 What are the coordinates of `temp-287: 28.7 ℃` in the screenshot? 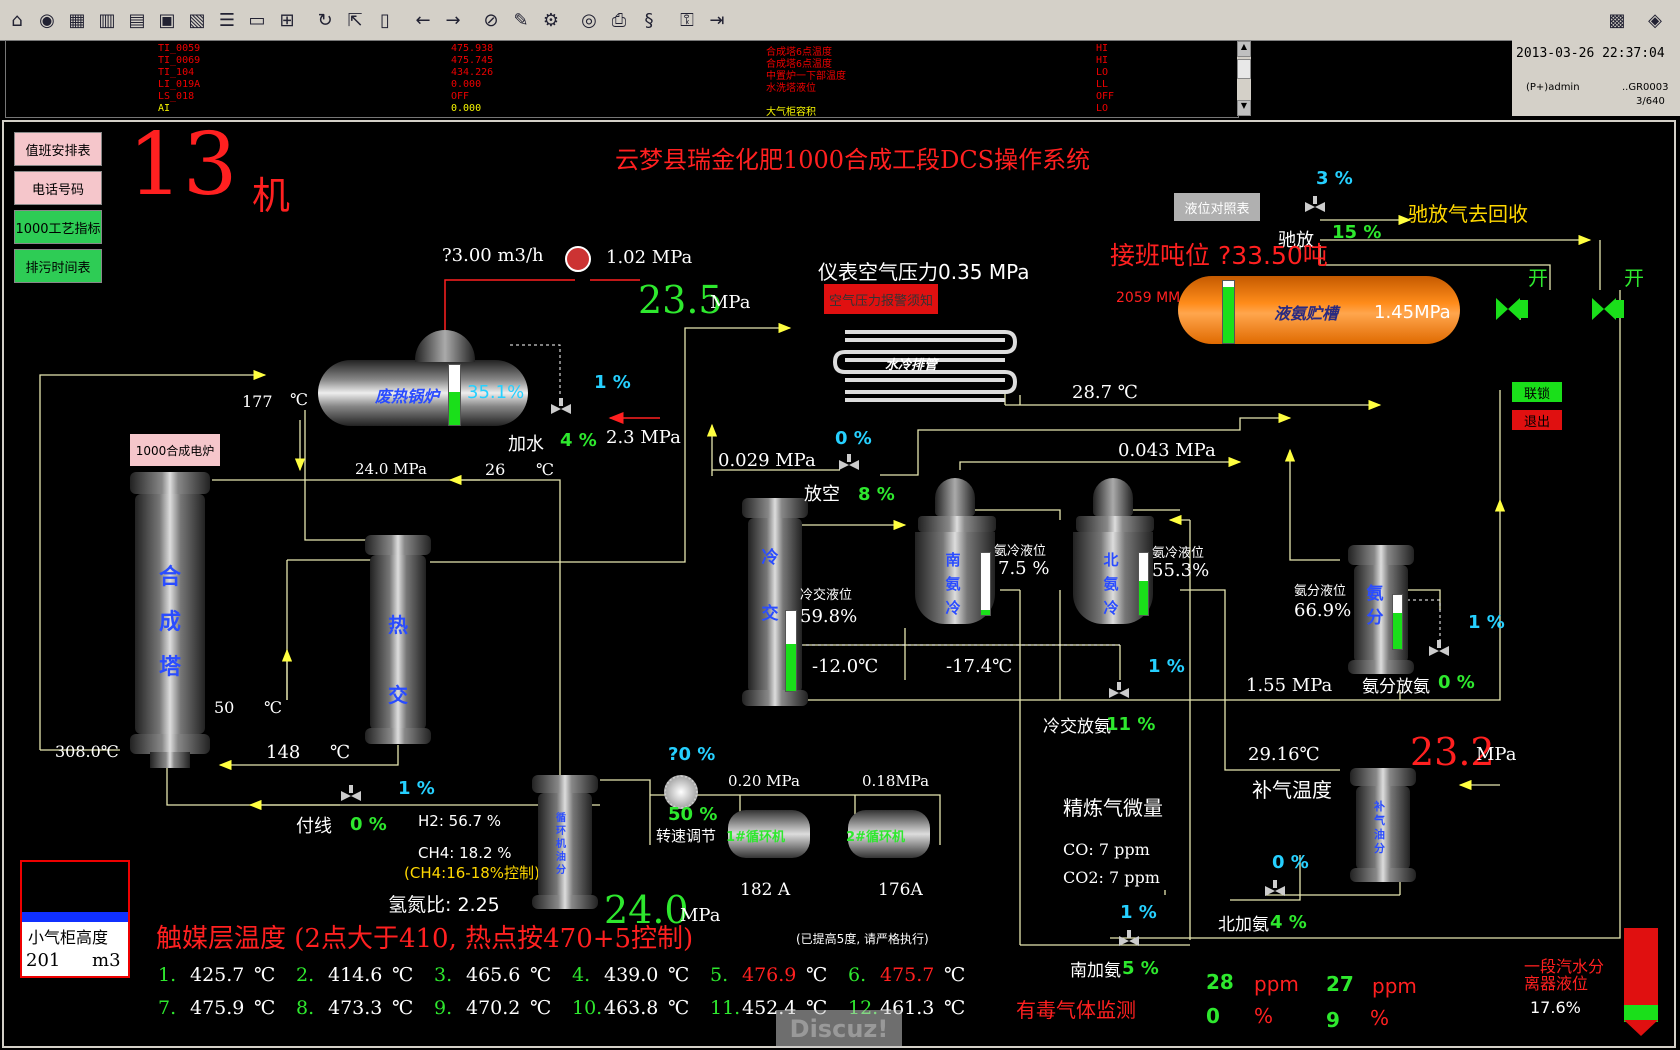 It's located at (1105, 392).